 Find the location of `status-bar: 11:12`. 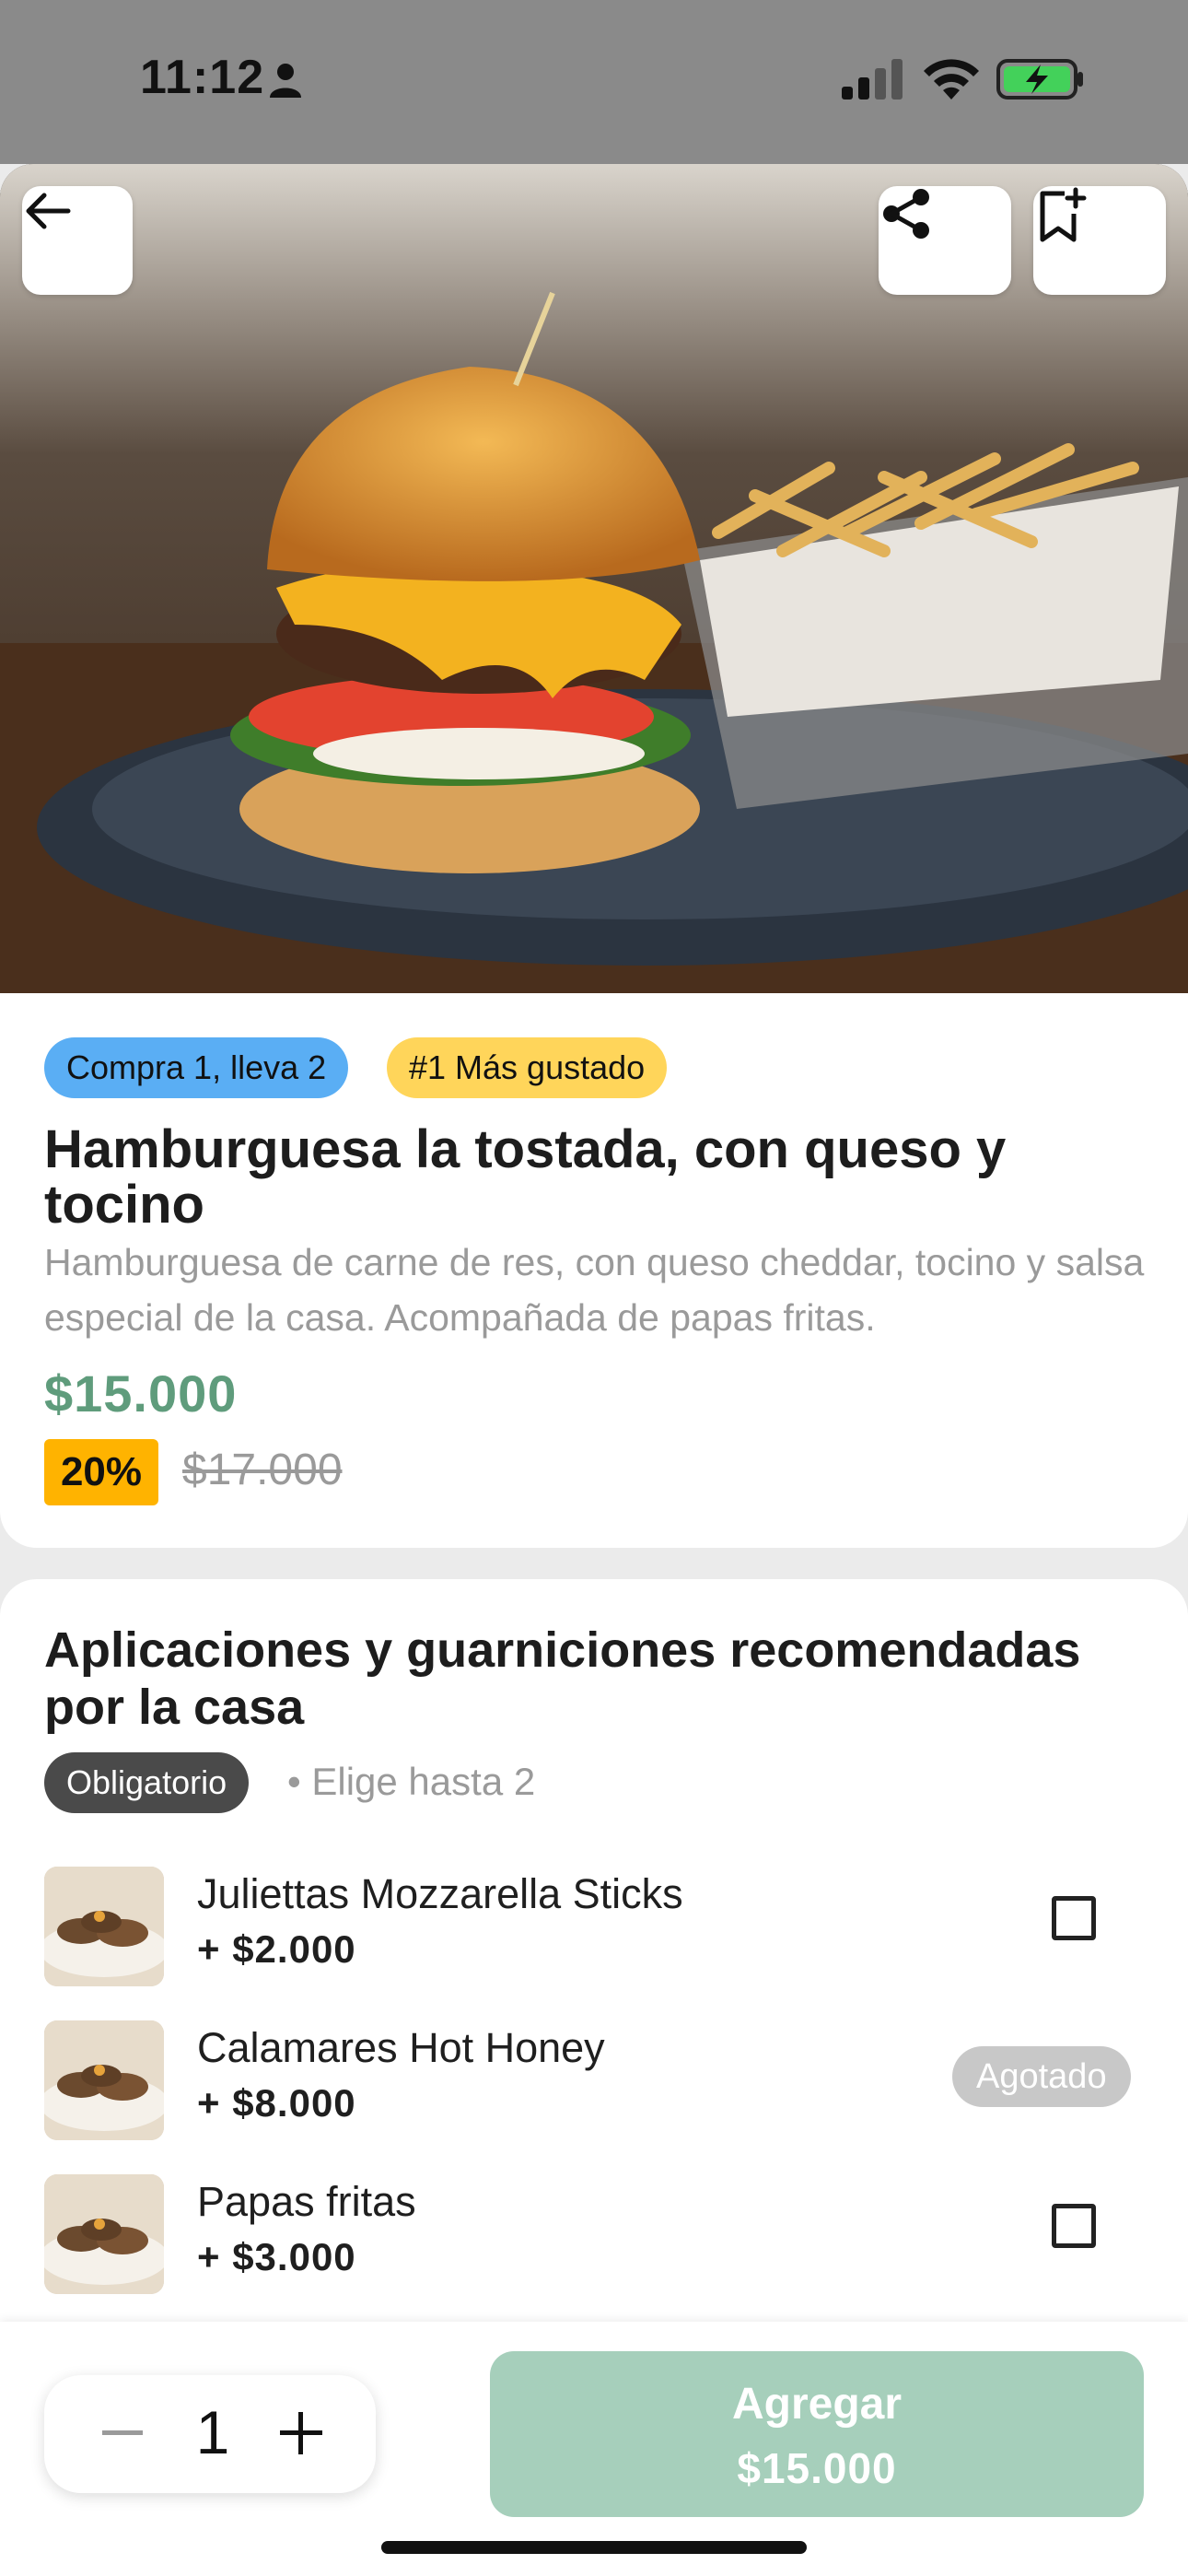

status-bar: 11:12 is located at coordinates (594, 82).